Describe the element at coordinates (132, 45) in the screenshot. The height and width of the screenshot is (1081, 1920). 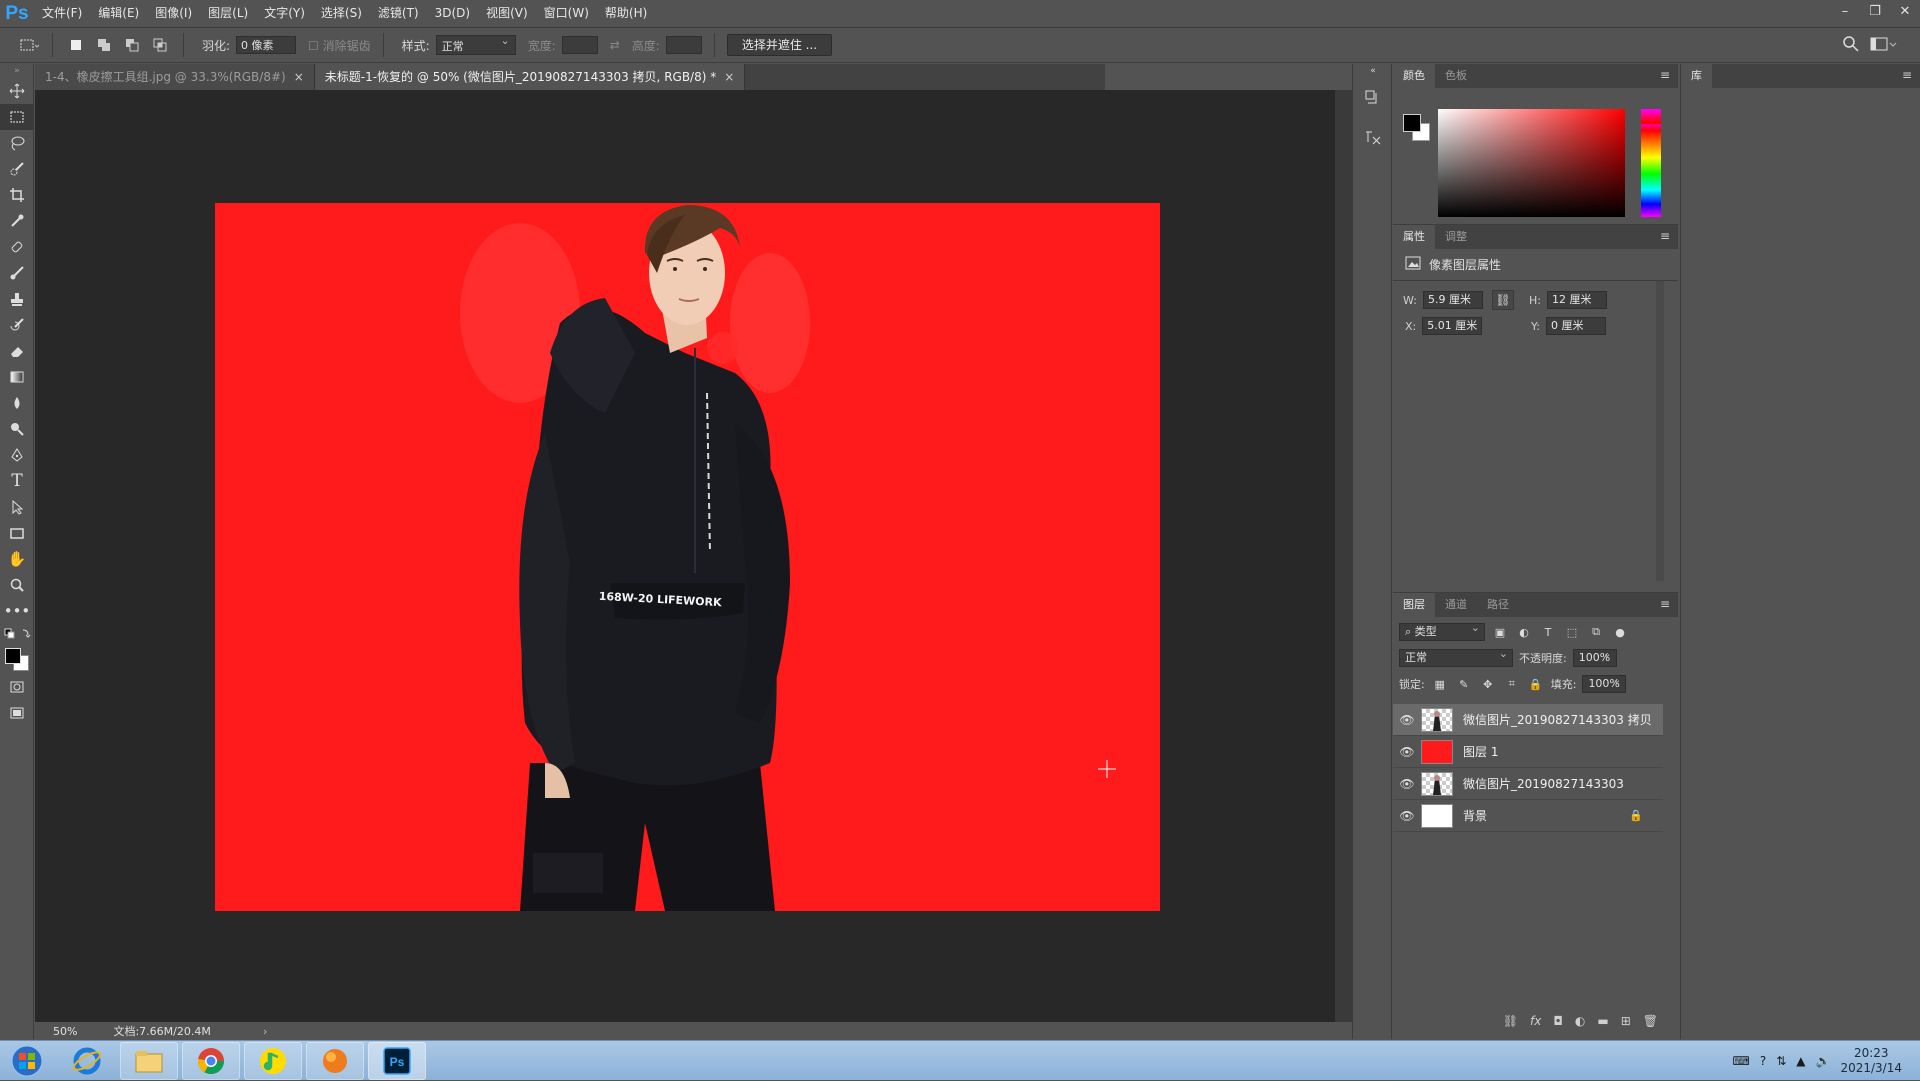
I see `subtract-selection-icon` at that location.